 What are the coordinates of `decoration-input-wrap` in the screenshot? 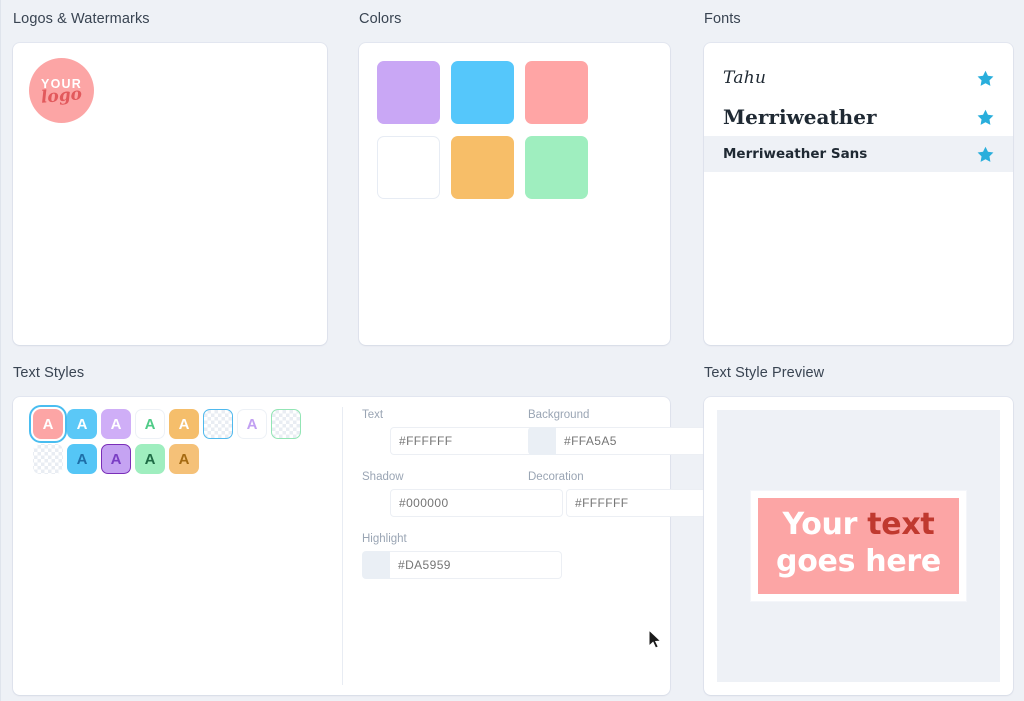 It's located at (652, 503).